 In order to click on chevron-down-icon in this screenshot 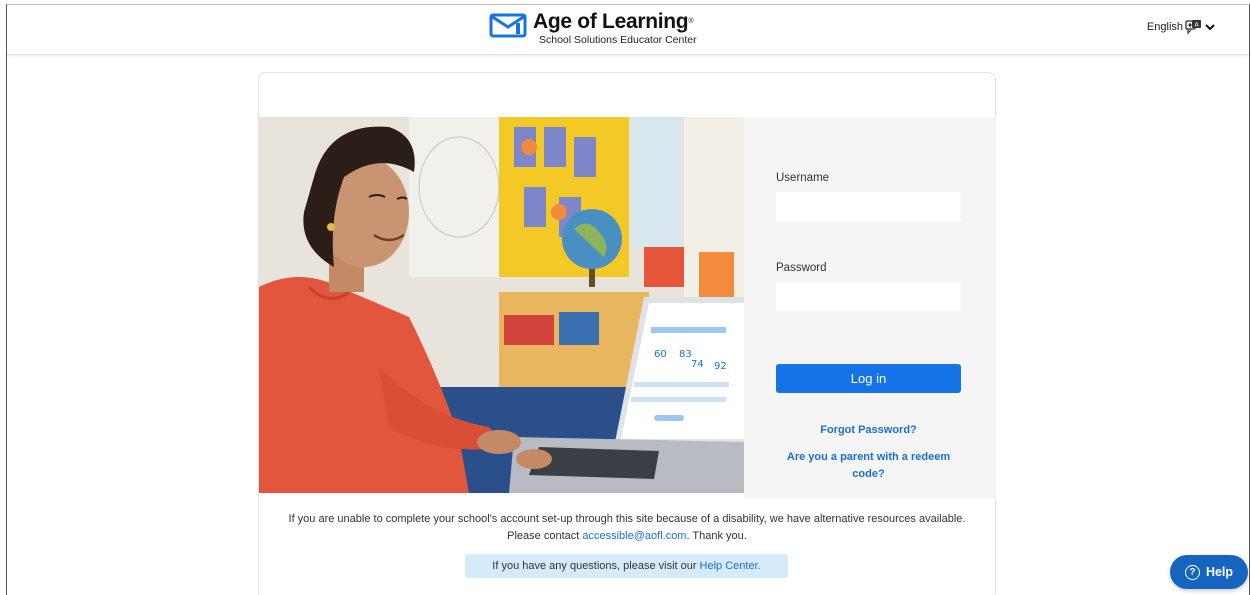, I will do `click(1210, 27)`.